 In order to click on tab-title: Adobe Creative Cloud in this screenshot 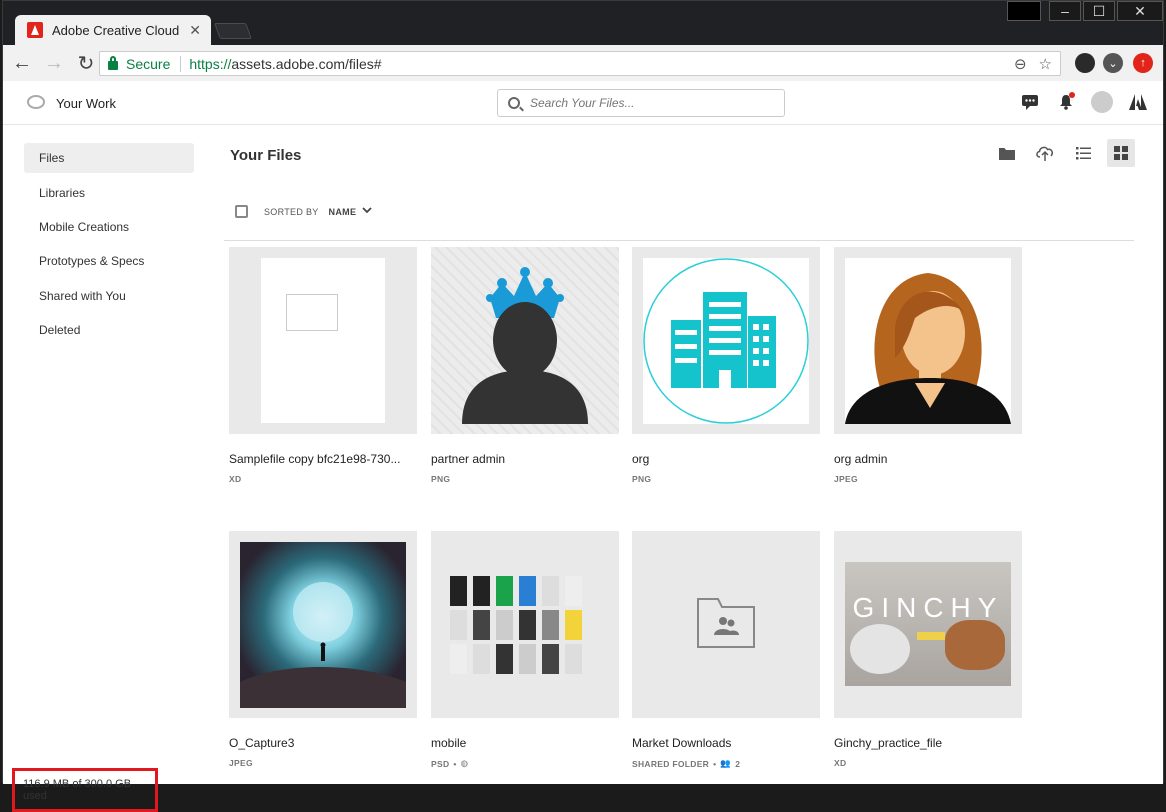, I will do `click(116, 30)`.